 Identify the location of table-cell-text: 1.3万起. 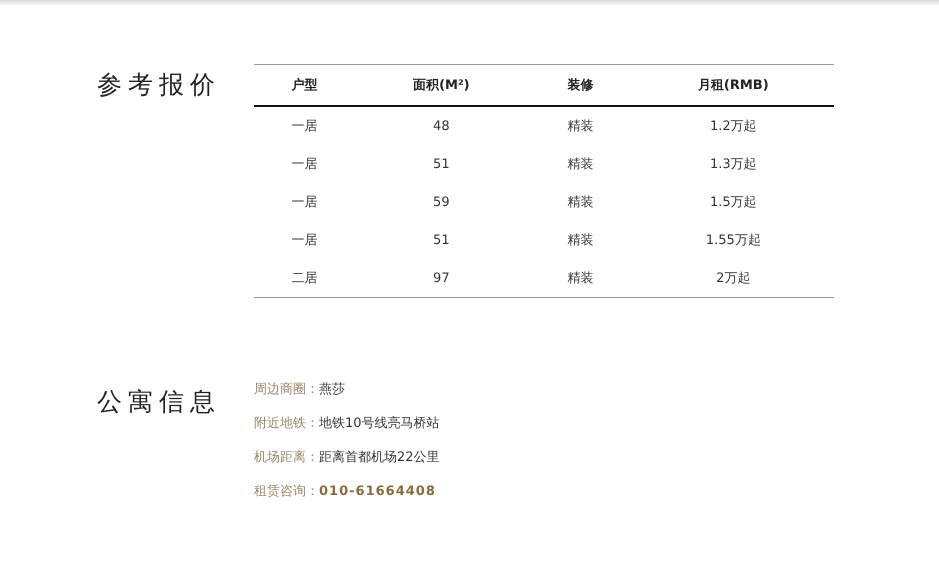
(733, 165).